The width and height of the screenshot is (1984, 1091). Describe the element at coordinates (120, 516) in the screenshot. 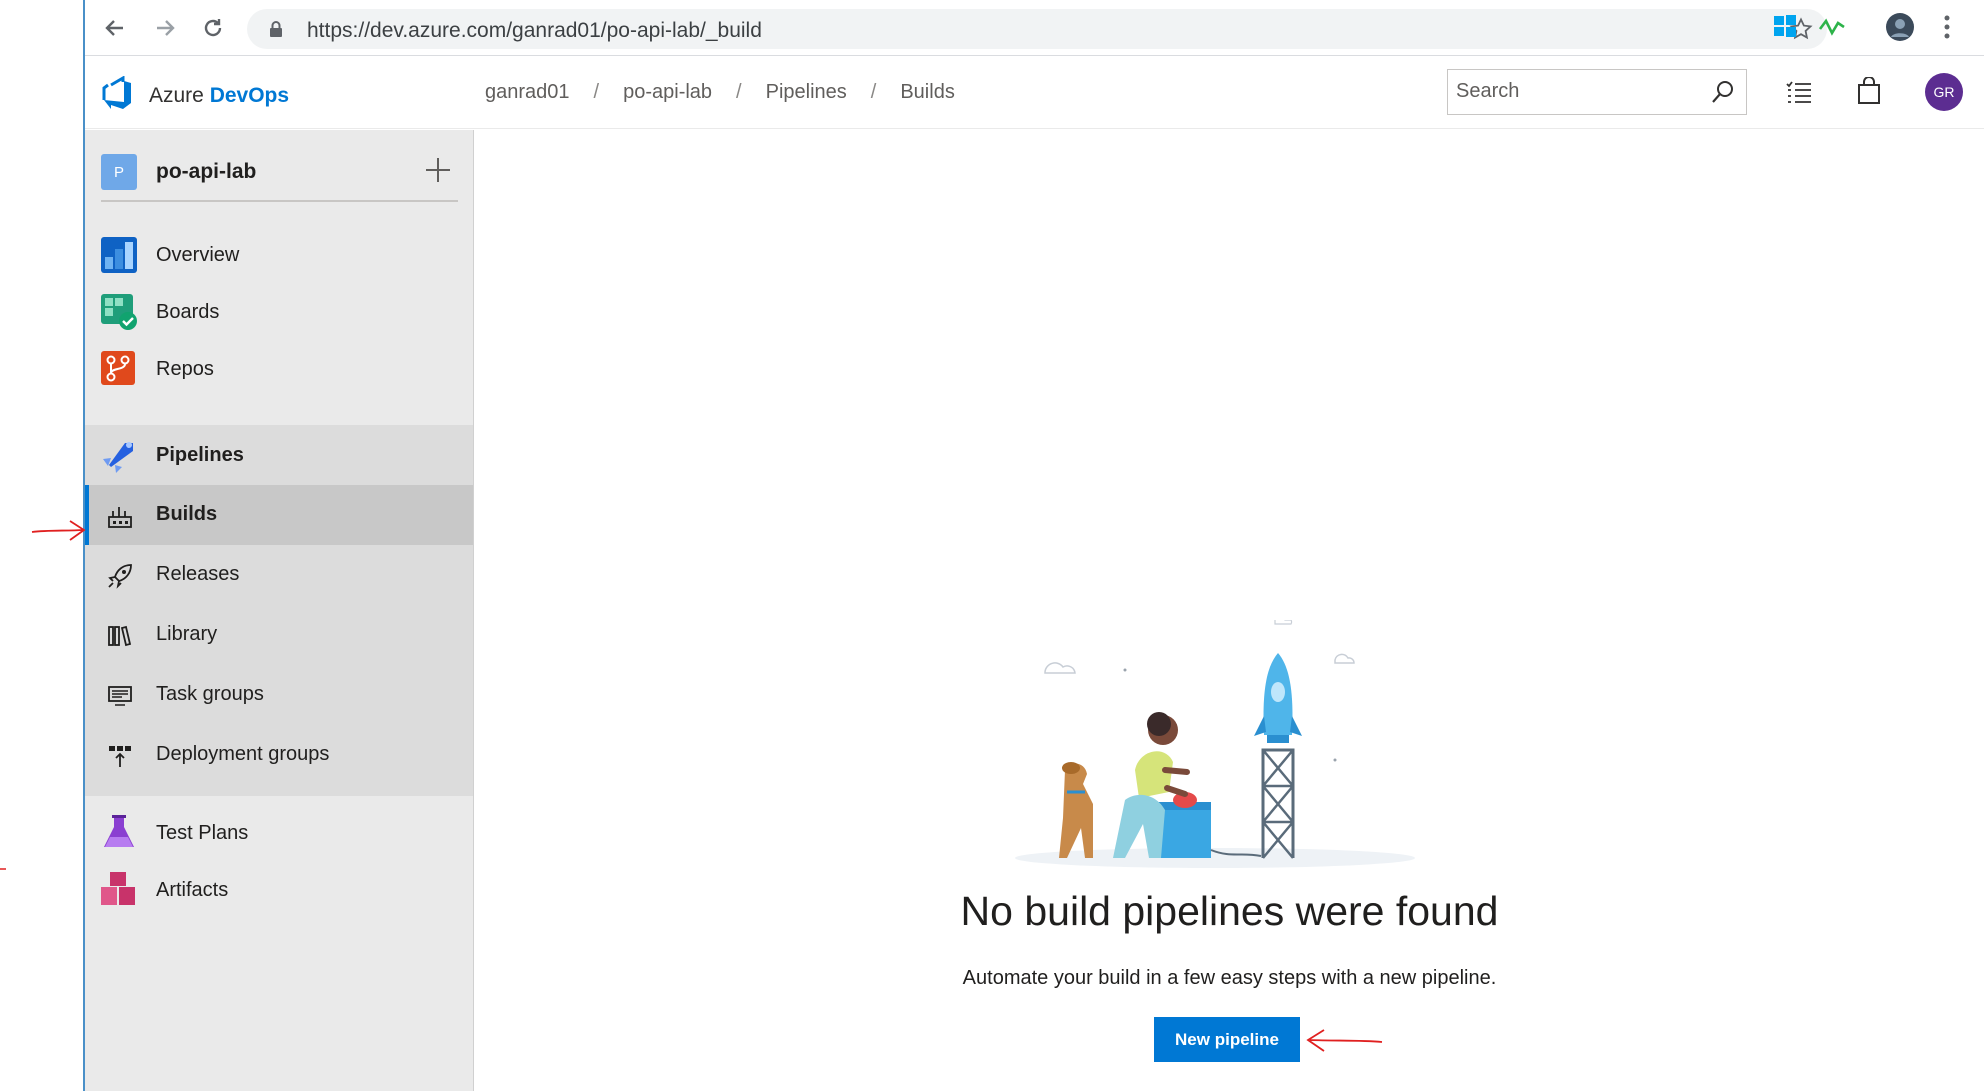

I see `builds-icon` at that location.